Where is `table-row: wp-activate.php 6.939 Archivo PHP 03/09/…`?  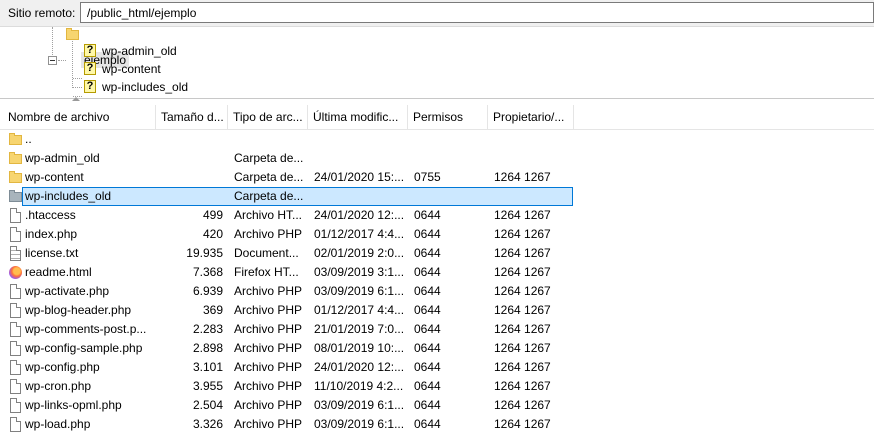
table-row: wp-activate.php 6.939 Archivo PHP 03/09/… is located at coordinates (437, 291).